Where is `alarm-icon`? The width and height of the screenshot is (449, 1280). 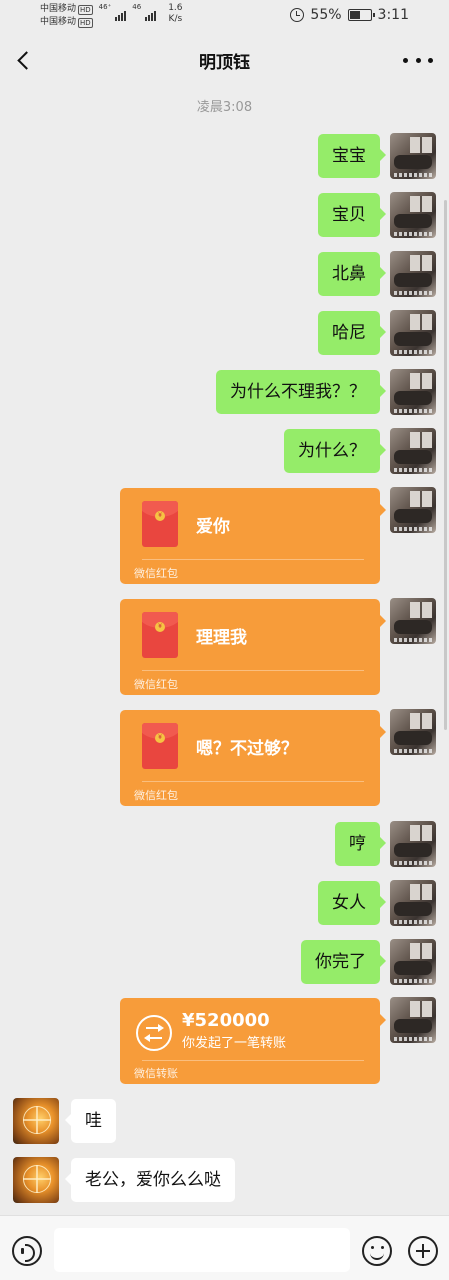 alarm-icon is located at coordinates (297, 15).